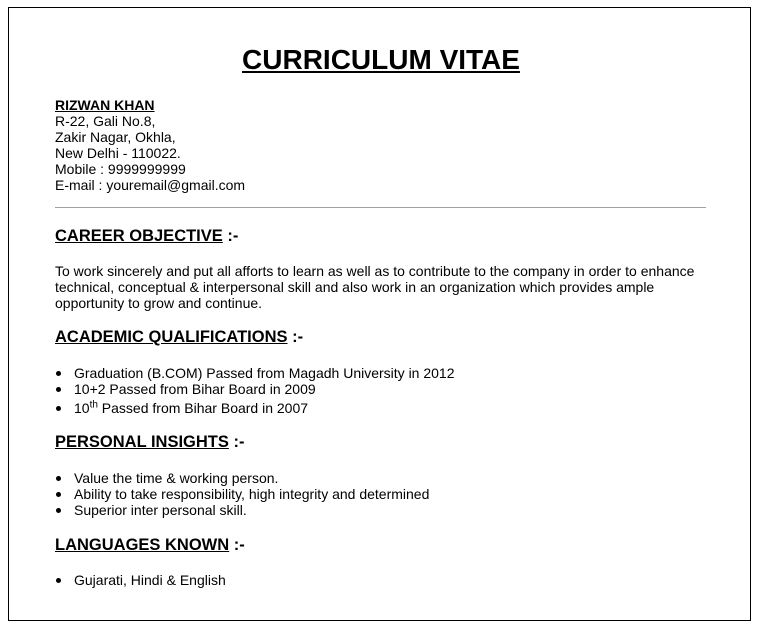 This screenshot has width=762, height=628. Describe the element at coordinates (142, 442) in the screenshot. I see `personal-insights-heading-text: PERSONAL INSIGHTS` at that location.